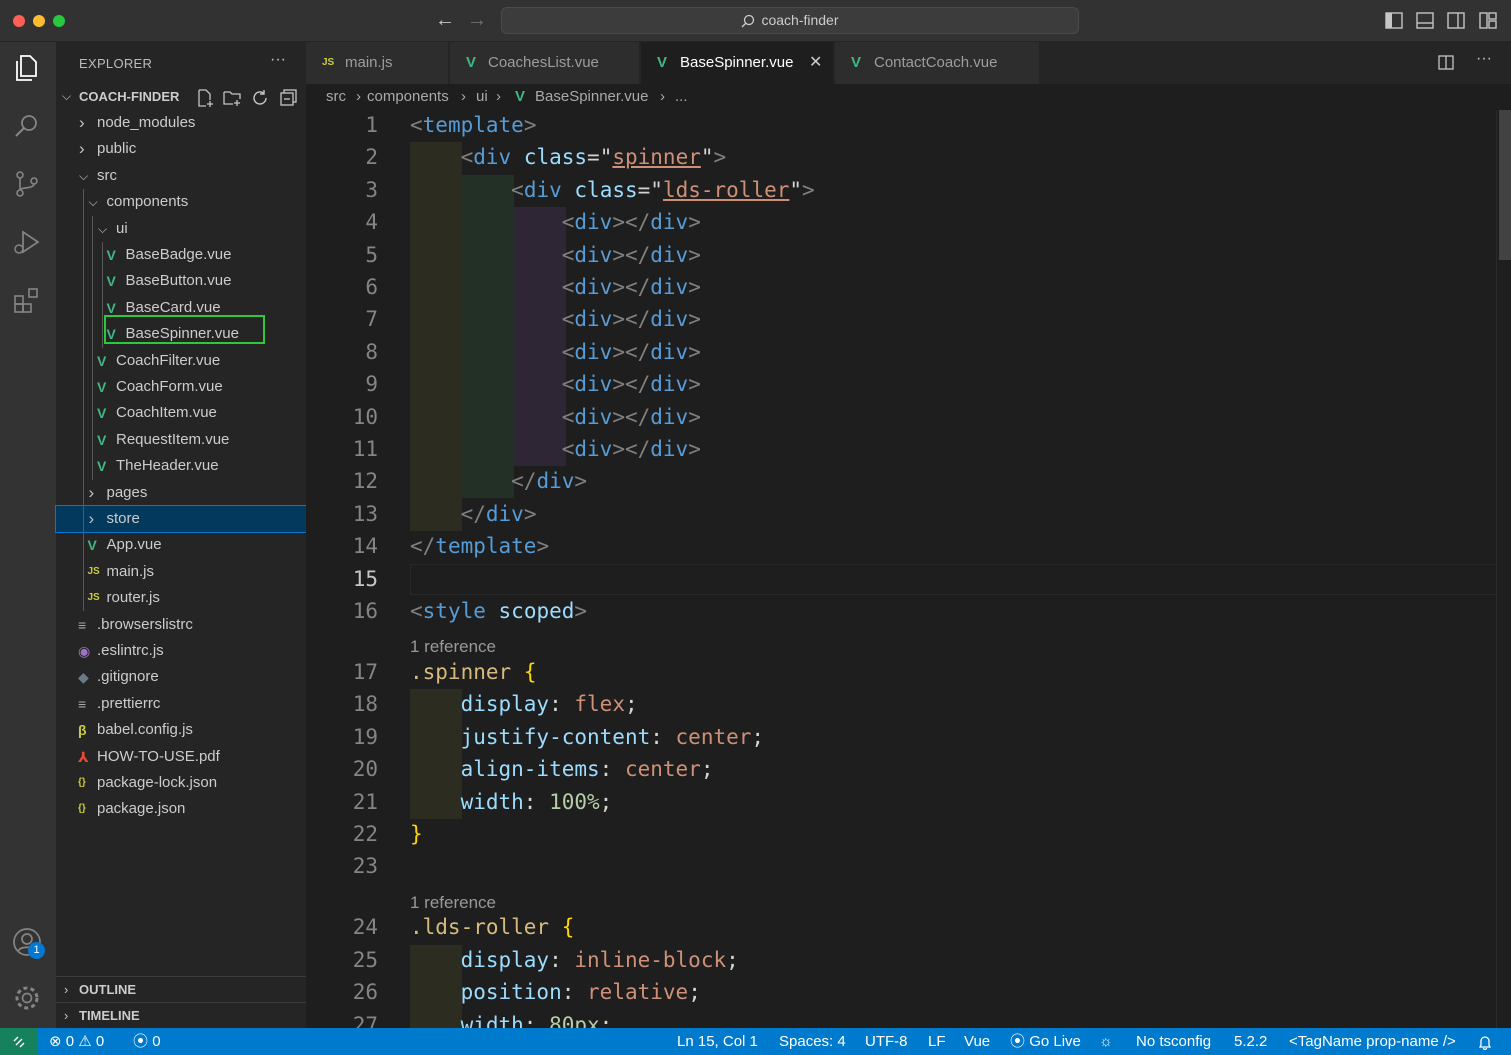 This screenshot has height=1055, width=1511. I want to click on tab-basespinner-vue: V BaseSpinner.vue ✕, so click(737, 63).